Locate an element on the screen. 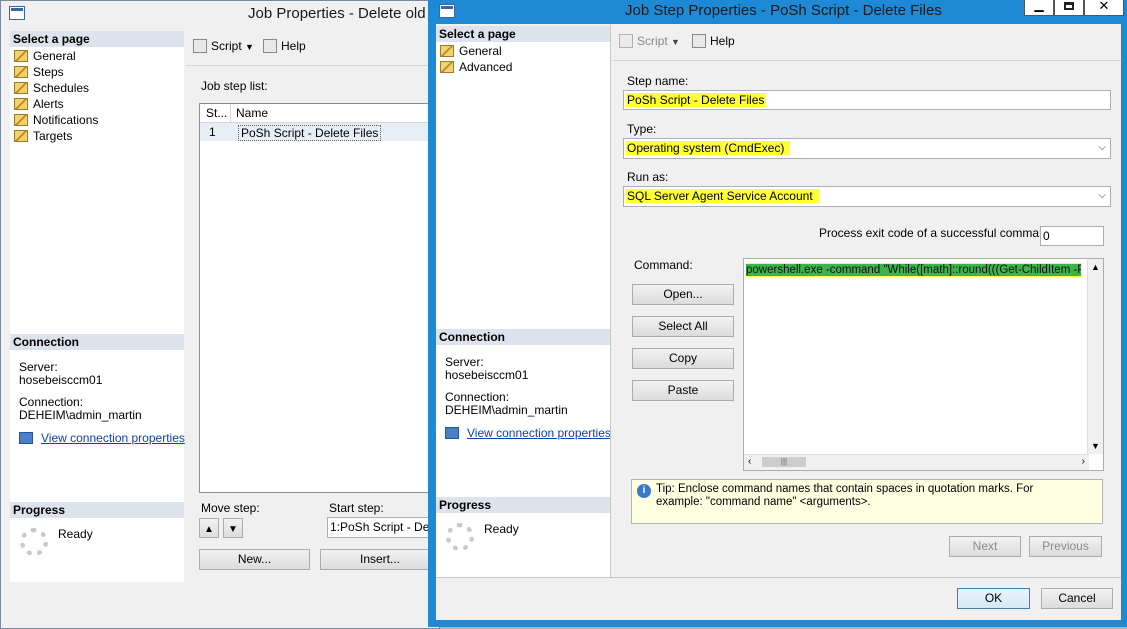 This screenshot has width=1127, height=629. progress-status: Ready is located at coordinates (501, 529).